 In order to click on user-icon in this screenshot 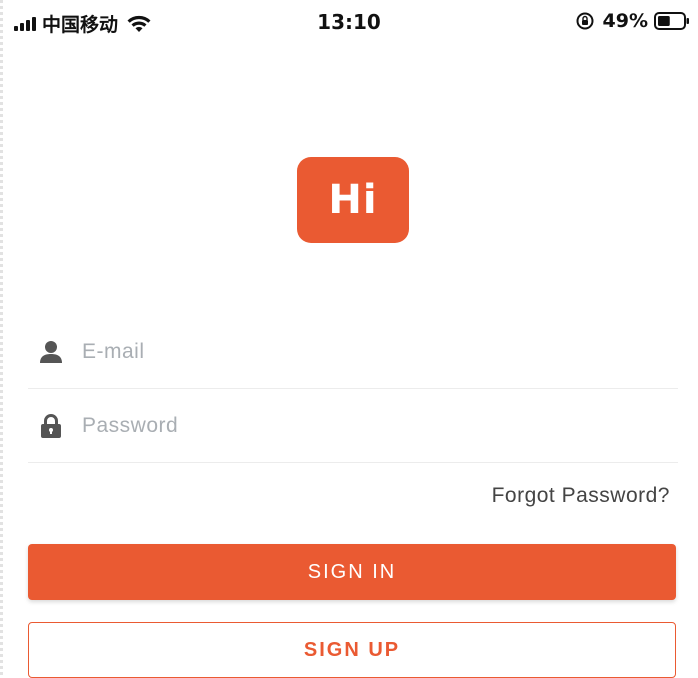, I will do `click(51, 352)`.